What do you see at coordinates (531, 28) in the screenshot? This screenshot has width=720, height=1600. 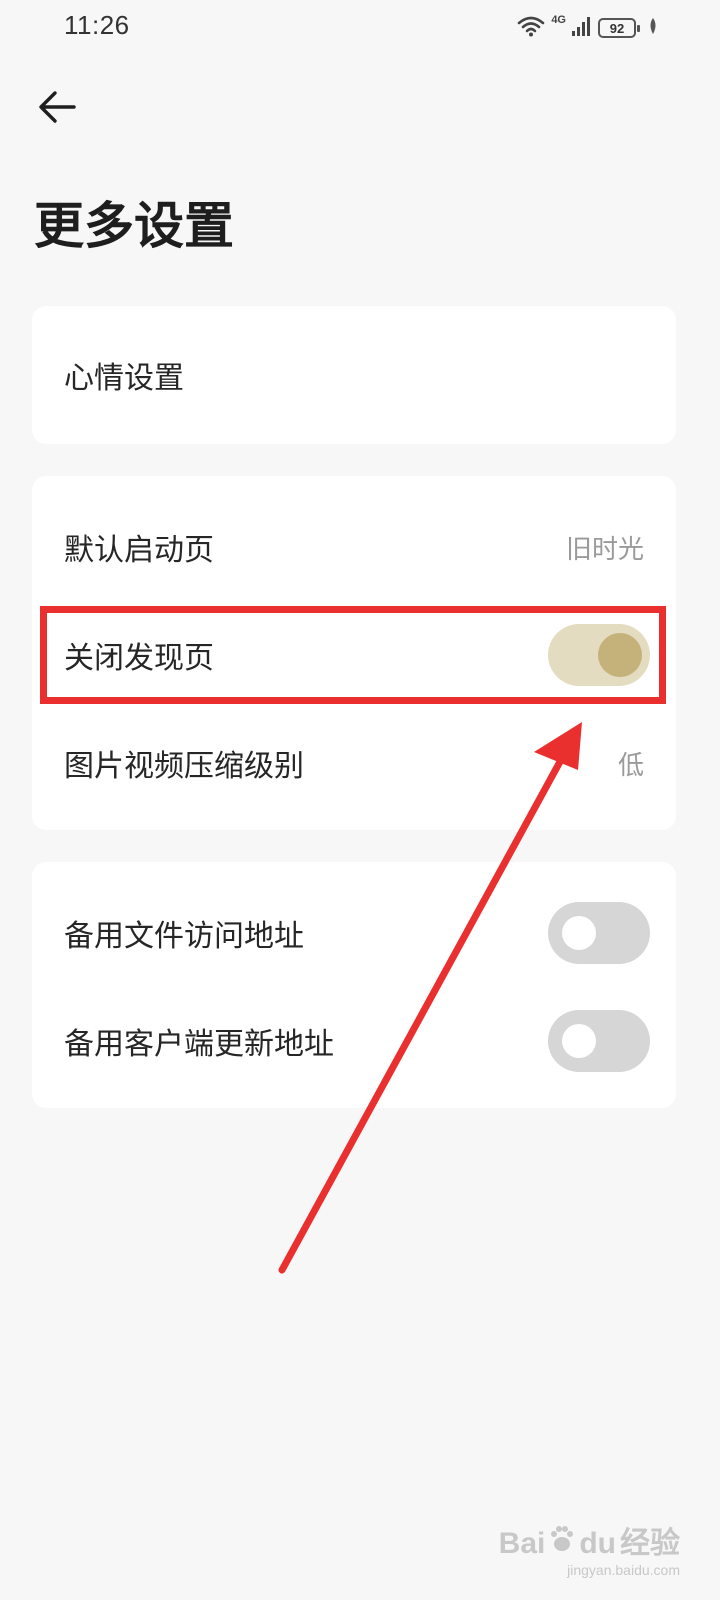 I see `wifi-icon` at bounding box center [531, 28].